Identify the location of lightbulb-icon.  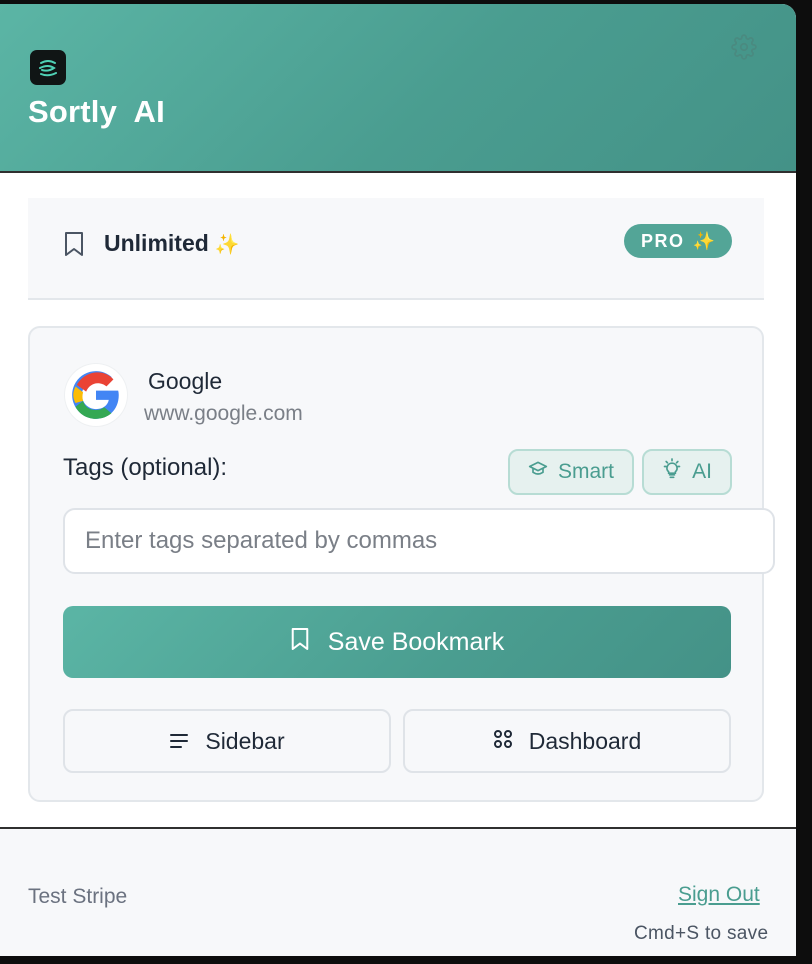
(672, 472).